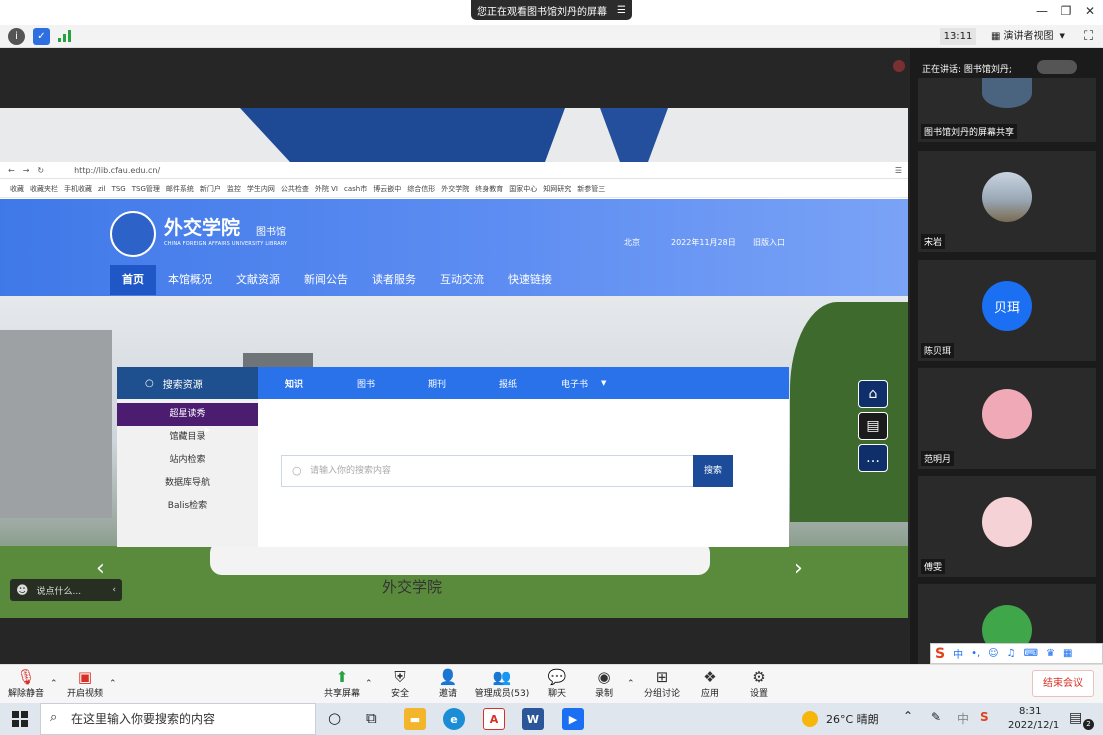 The image size is (1103, 735). Describe the element at coordinates (993, 653) in the screenshot. I see `ime-emoji-icon: ☺` at that location.